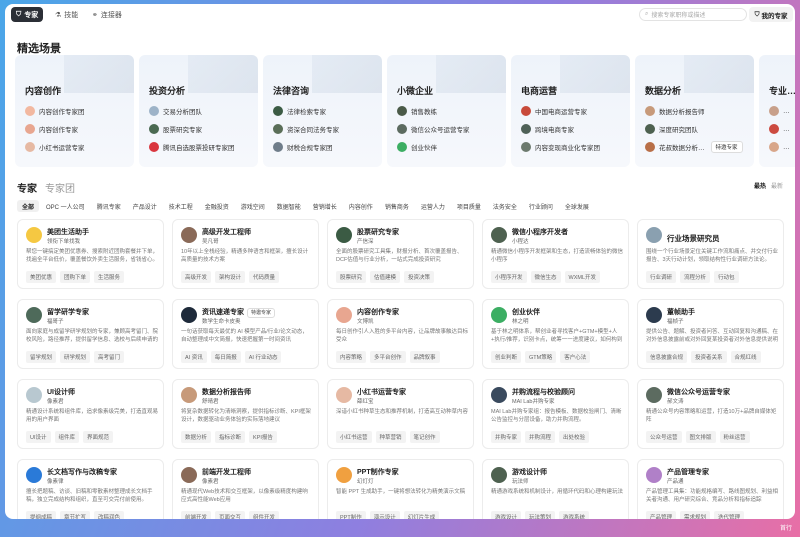 This screenshot has height=537, width=800. I want to click on expert-tag: 客户心法, so click(575, 357).